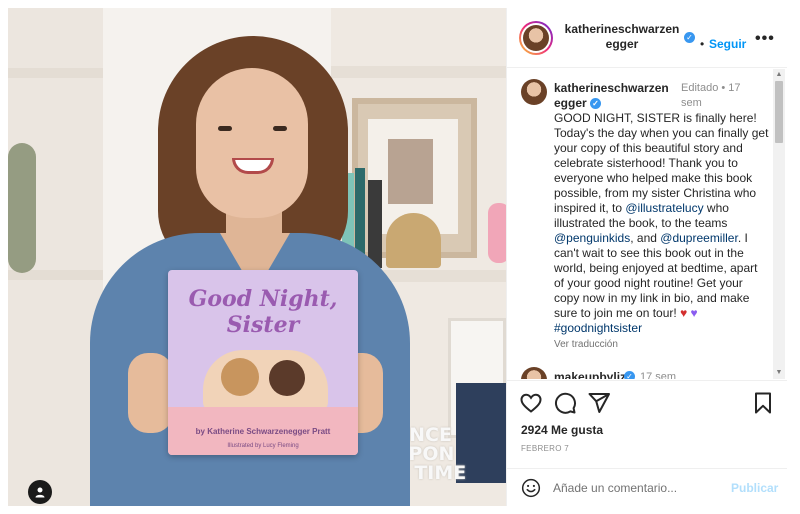 This screenshot has width=800, height=514. What do you see at coordinates (586, 344) in the screenshot?
I see `see-translation-link: Ver traducción` at bounding box center [586, 344].